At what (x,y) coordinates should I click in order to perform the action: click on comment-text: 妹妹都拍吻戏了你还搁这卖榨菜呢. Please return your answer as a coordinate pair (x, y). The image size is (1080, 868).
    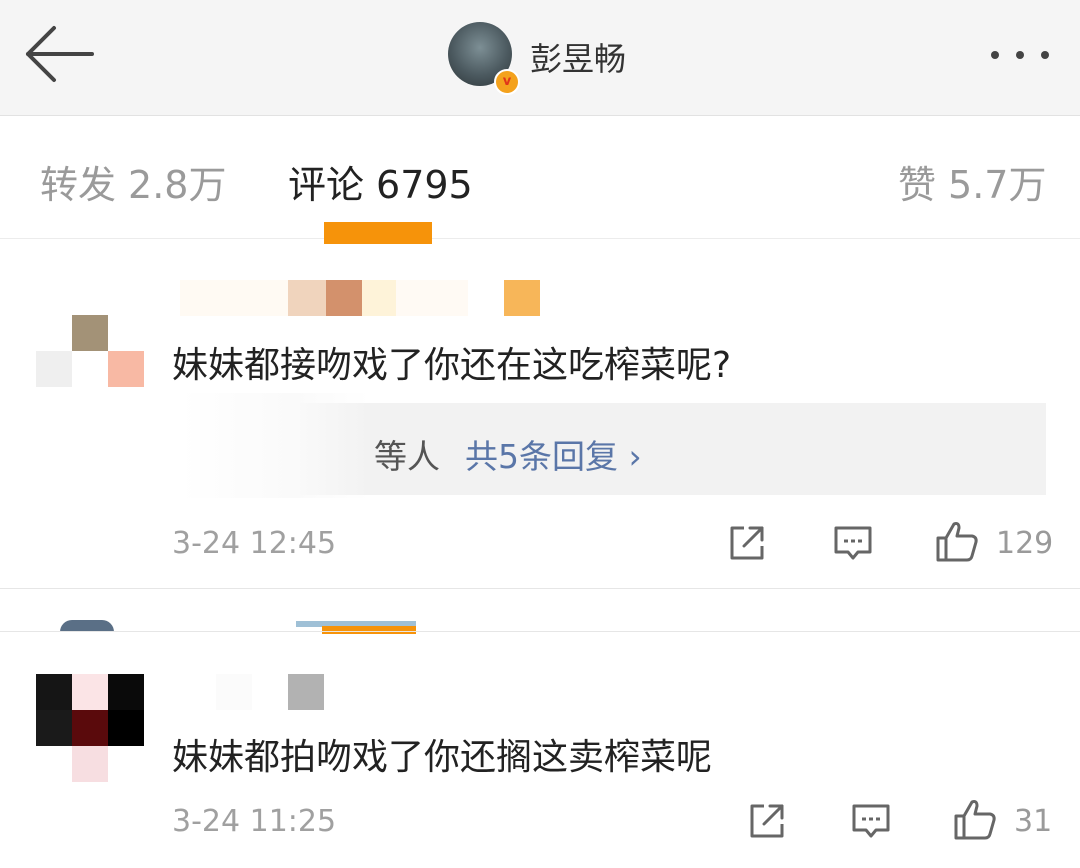
    Looking at the image, I should click on (442, 757).